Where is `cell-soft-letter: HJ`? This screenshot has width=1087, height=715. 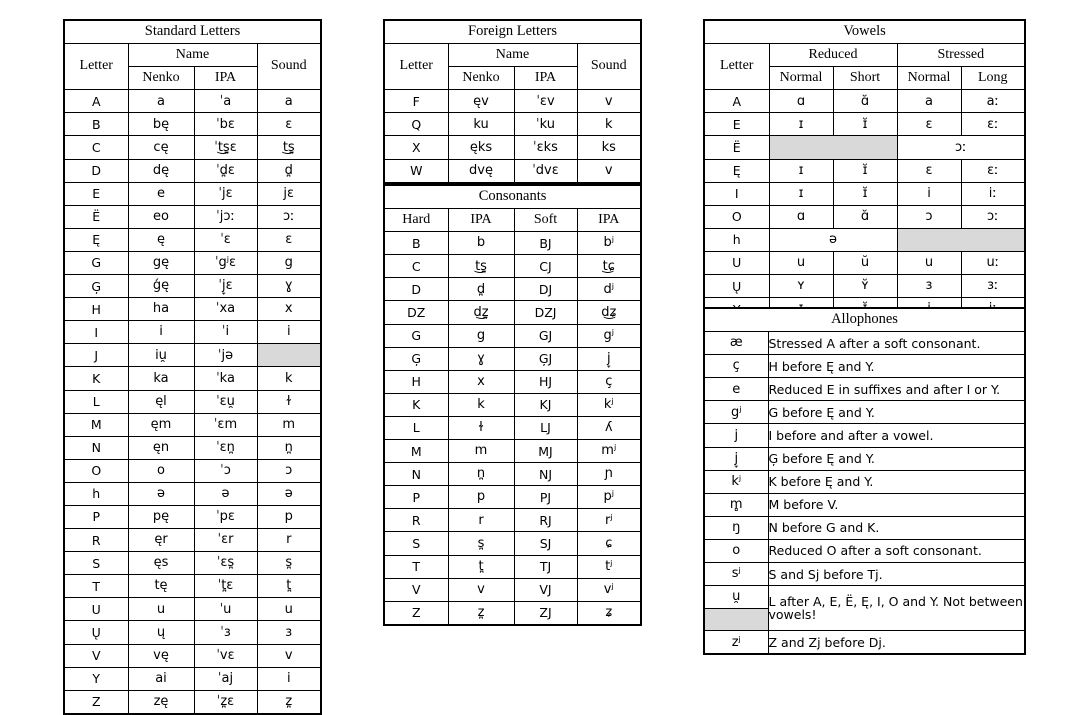 cell-soft-letter: HJ is located at coordinates (545, 381).